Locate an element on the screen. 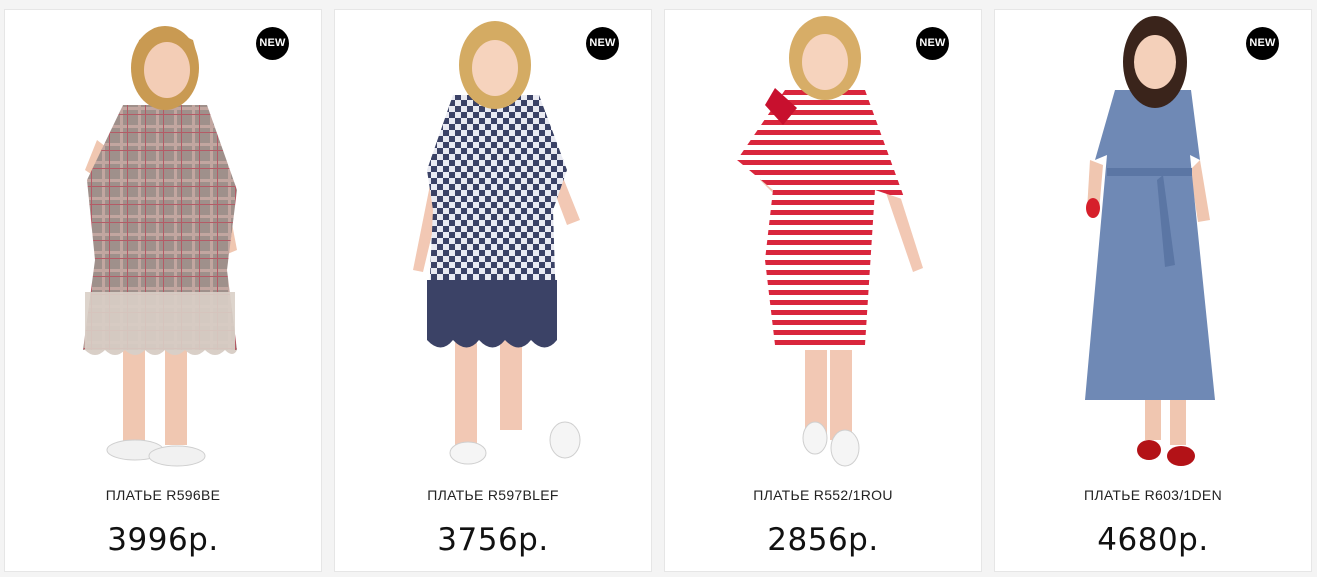 The image size is (1317, 577). product-title: ПЛАТЬЕ R597BLEF is located at coordinates (493, 495).